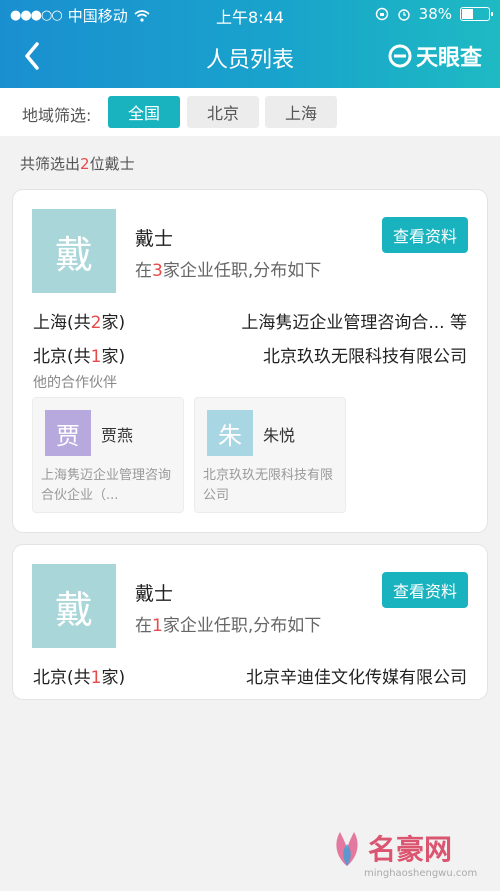 The width and height of the screenshot is (500, 891). I want to click on partner-avatar: 朱, so click(230, 433).